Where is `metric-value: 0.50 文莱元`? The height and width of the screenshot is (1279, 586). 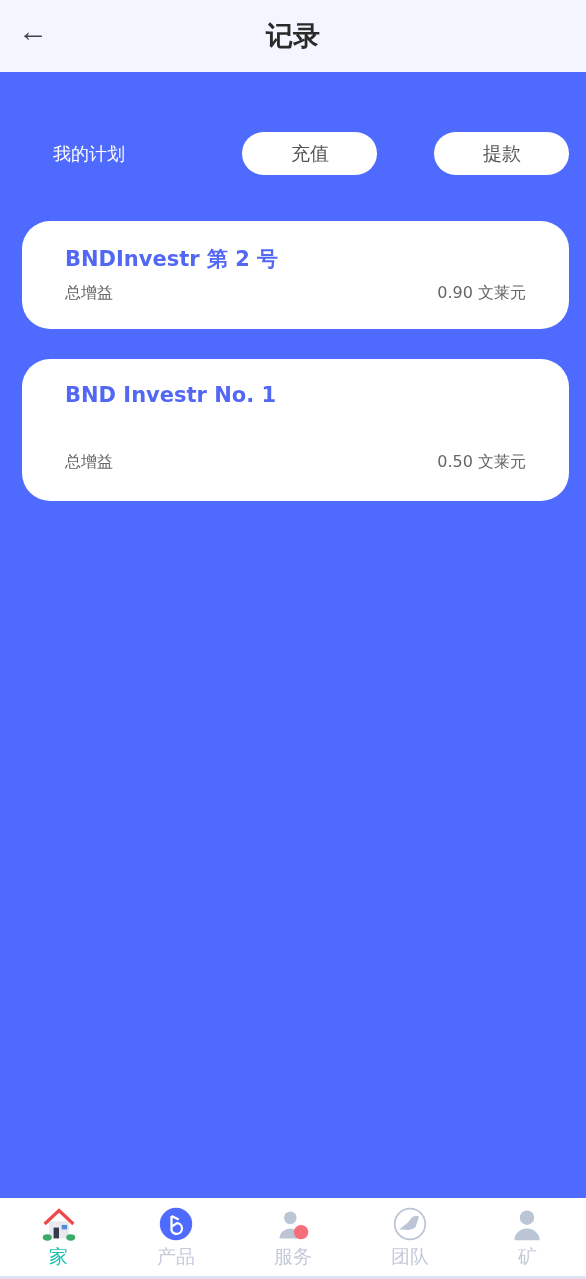 metric-value: 0.50 文莱元 is located at coordinates (481, 462).